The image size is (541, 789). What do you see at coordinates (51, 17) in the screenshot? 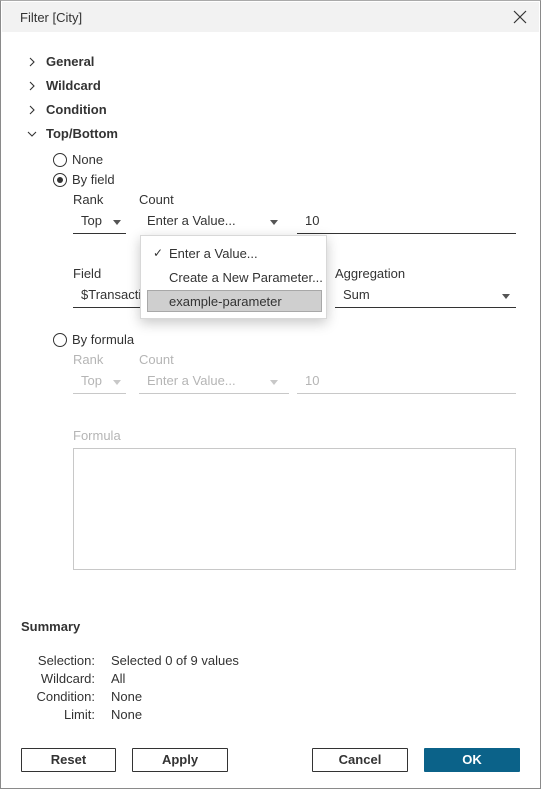
I see `dialog-title: Filter [City]` at bounding box center [51, 17].